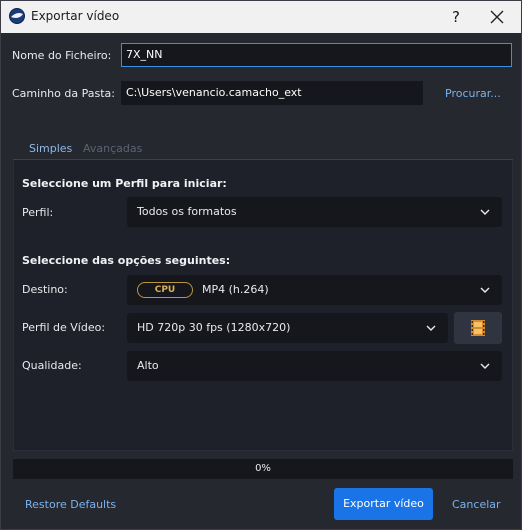 The image size is (522, 530). Describe the element at coordinates (112, 148) in the screenshot. I see `tab-advanced: Avançadas` at that location.